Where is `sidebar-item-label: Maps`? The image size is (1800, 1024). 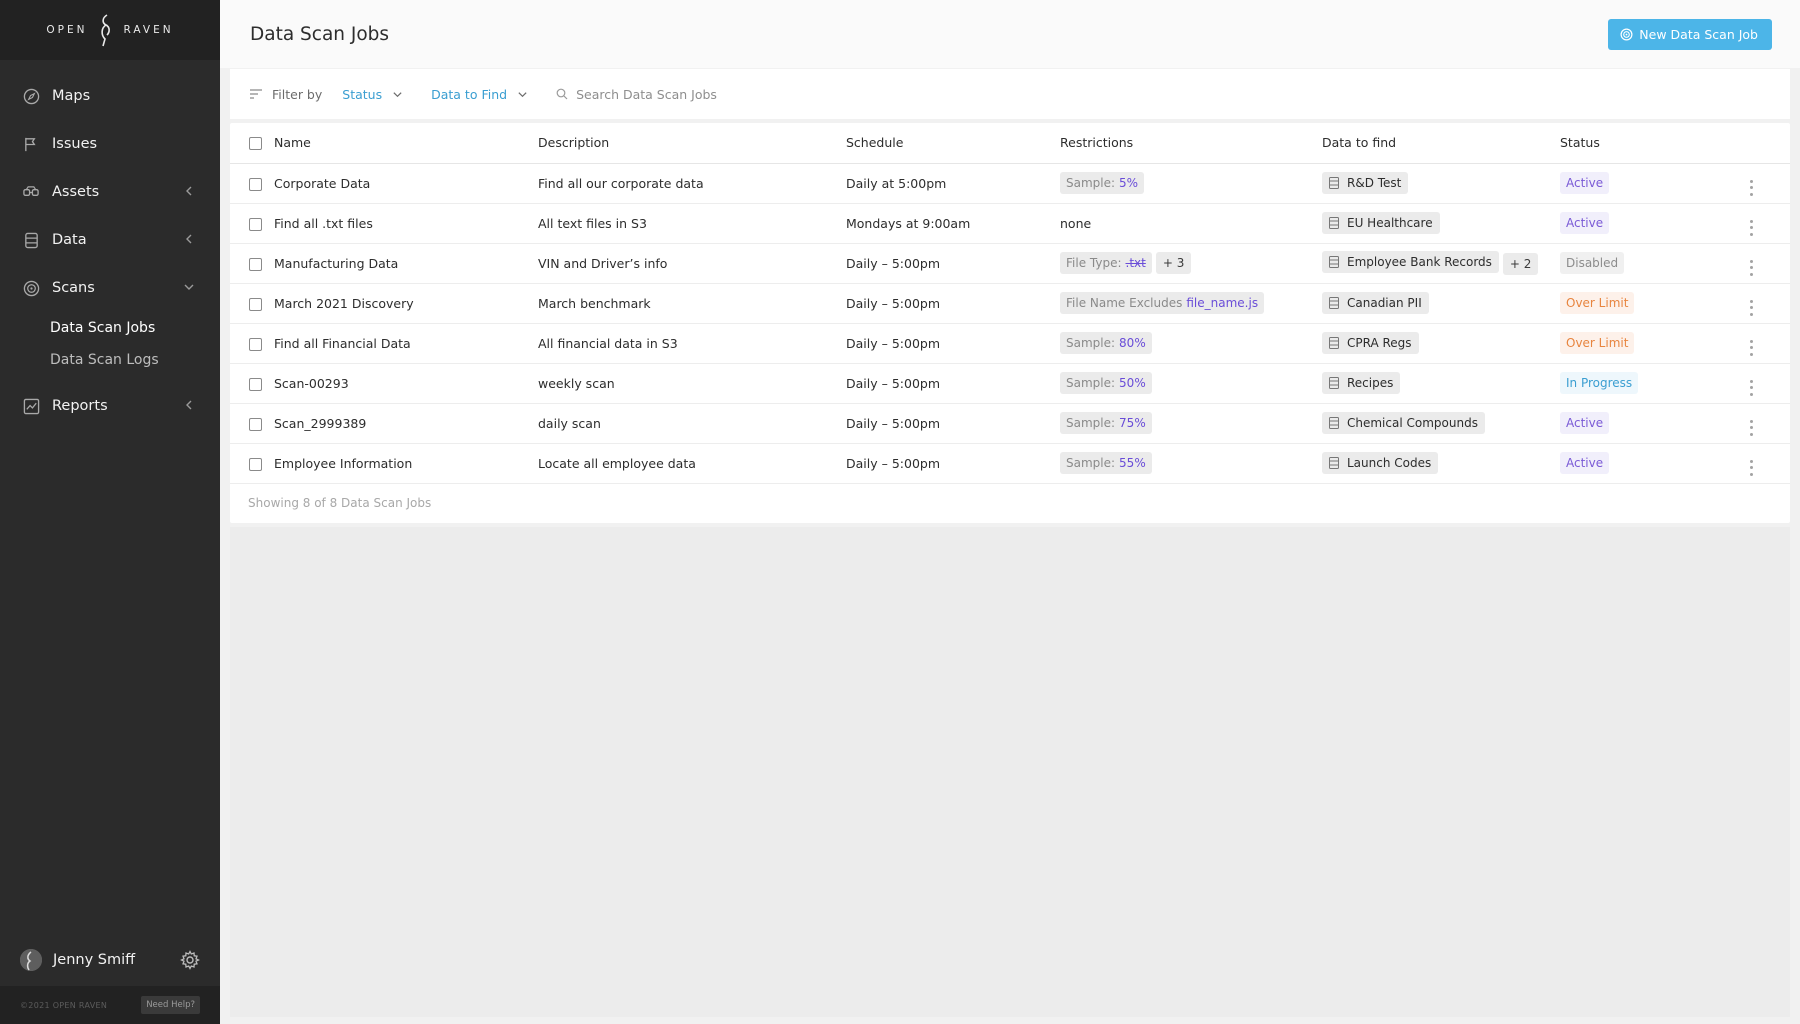
sidebar-item-label: Maps is located at coordinates (71, 96).